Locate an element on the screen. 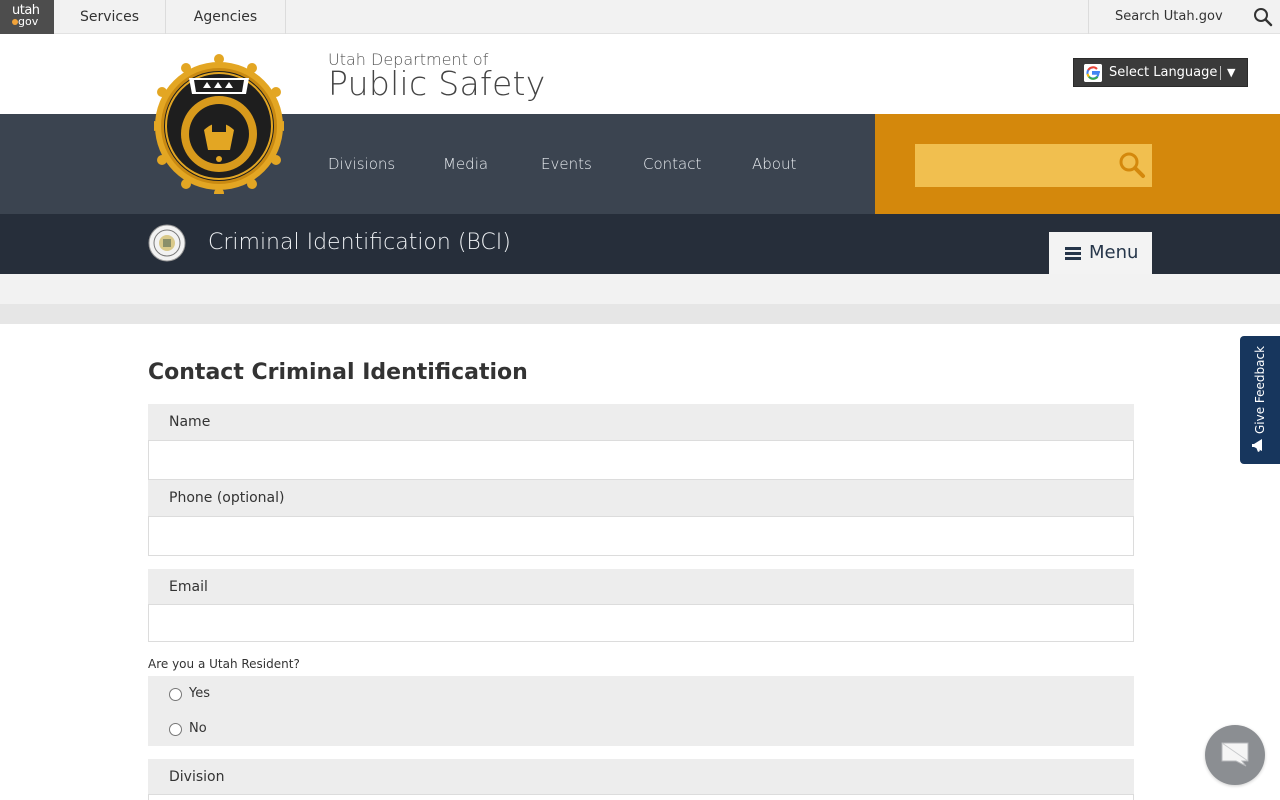  divider-band is located at coordinates (640, 314).